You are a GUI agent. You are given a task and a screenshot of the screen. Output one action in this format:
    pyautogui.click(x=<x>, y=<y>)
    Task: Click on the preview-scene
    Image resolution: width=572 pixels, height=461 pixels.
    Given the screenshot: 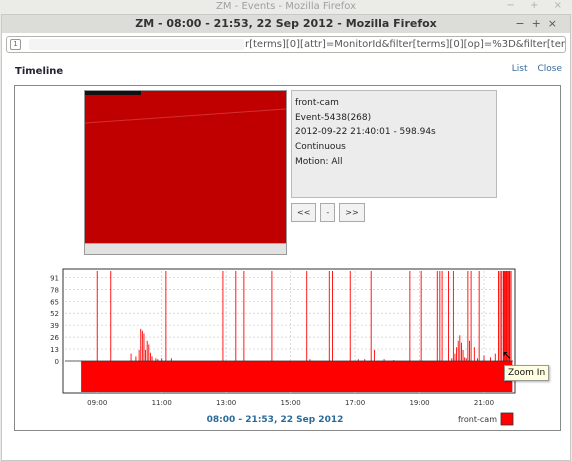 What is the action you would take?
    pyautogui.click(x=185, y=116)
    